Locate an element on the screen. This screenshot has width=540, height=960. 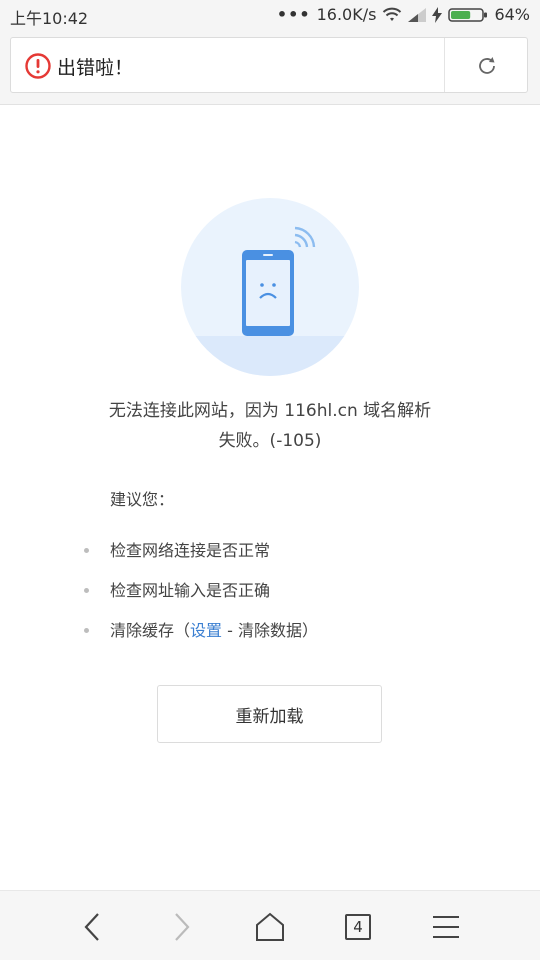
no-connection-illustration is located at coordinates (270, 287).